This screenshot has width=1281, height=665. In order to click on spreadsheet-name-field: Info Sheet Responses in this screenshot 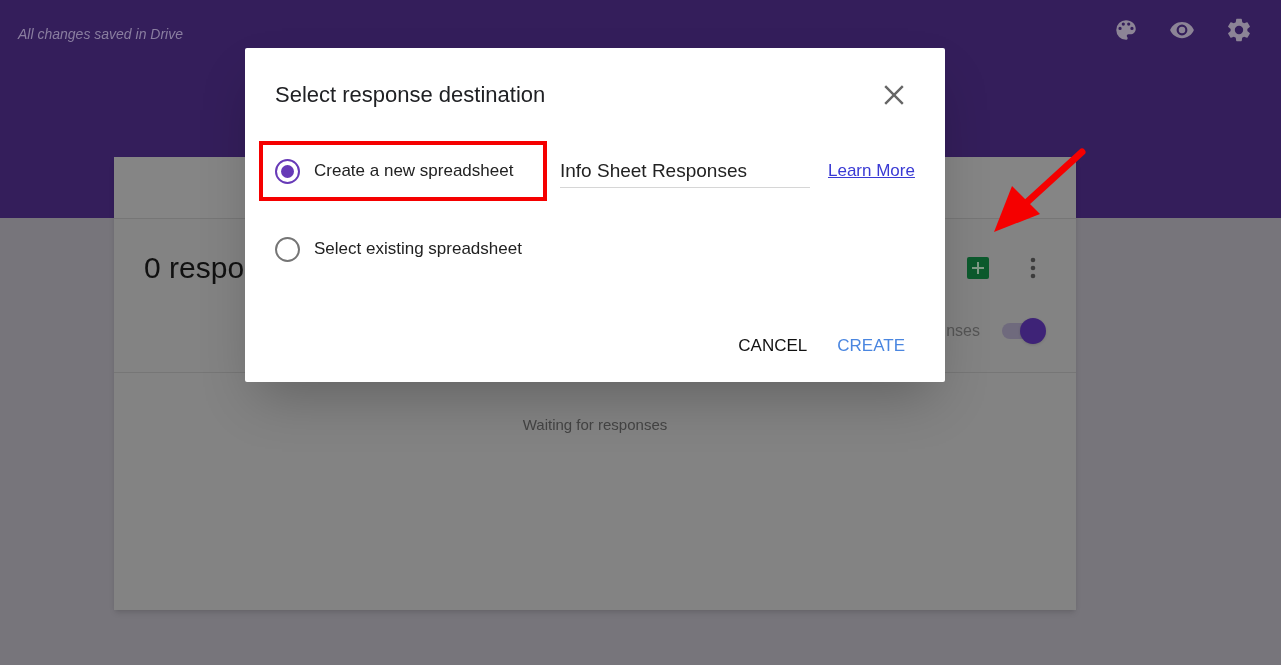, I will do `click(685, 171)`.